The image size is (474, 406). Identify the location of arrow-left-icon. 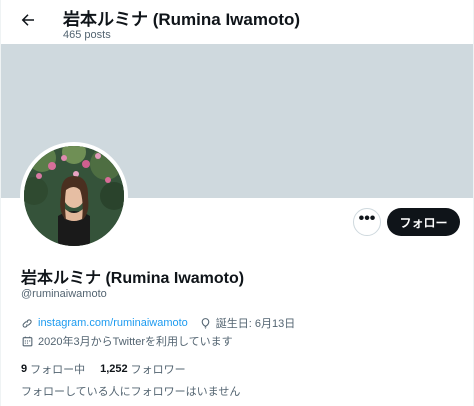
(28, 22).